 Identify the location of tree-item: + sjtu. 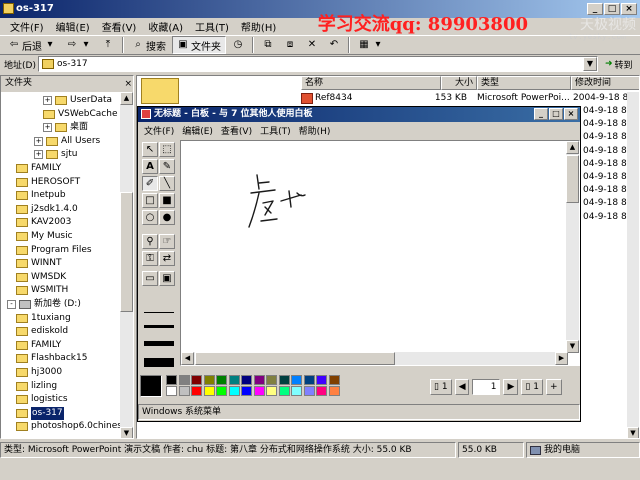
(55, 154).